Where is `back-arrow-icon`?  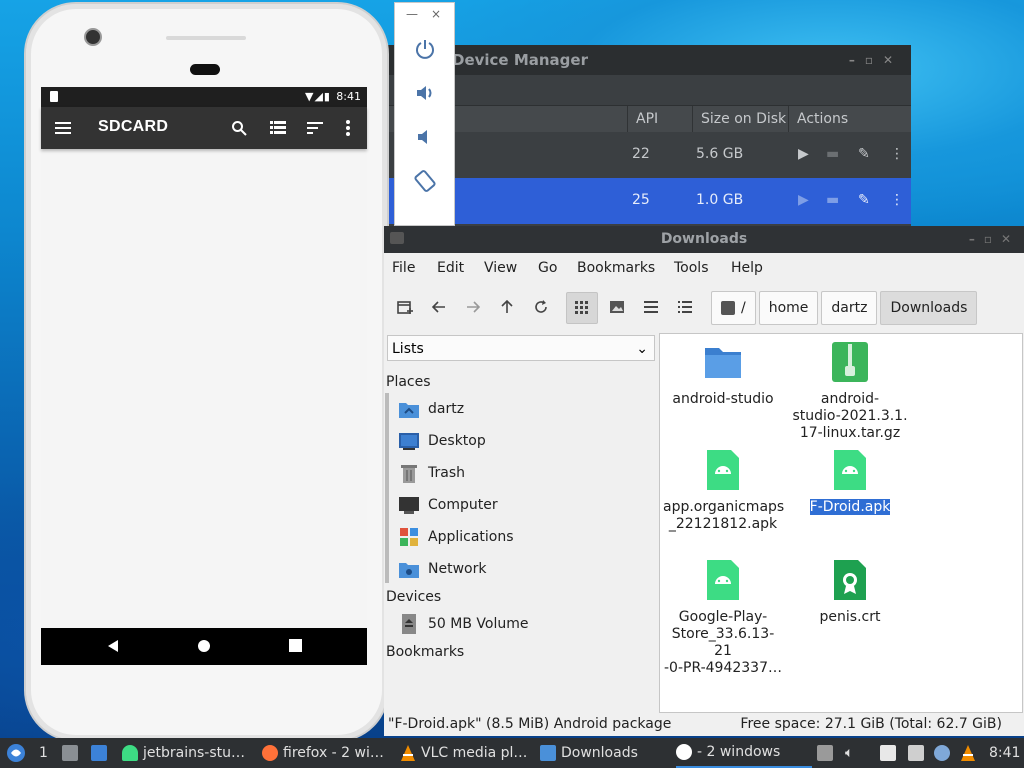 back-arrow-icon is located at coordinates (439, 307).